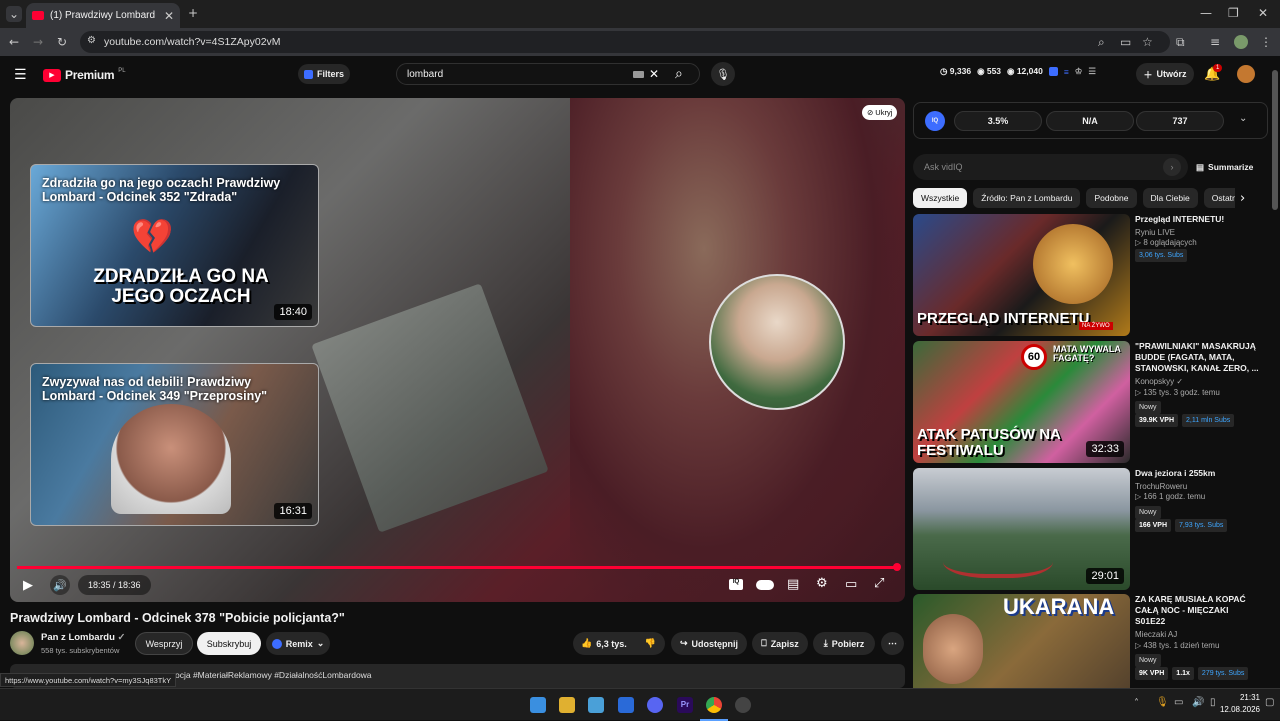 The width and height of the screenshot is (1280, 721). Describe the element at coordinates (611, 644) in the screenshot. I see `like-count: 6,3 tys.` at that location.